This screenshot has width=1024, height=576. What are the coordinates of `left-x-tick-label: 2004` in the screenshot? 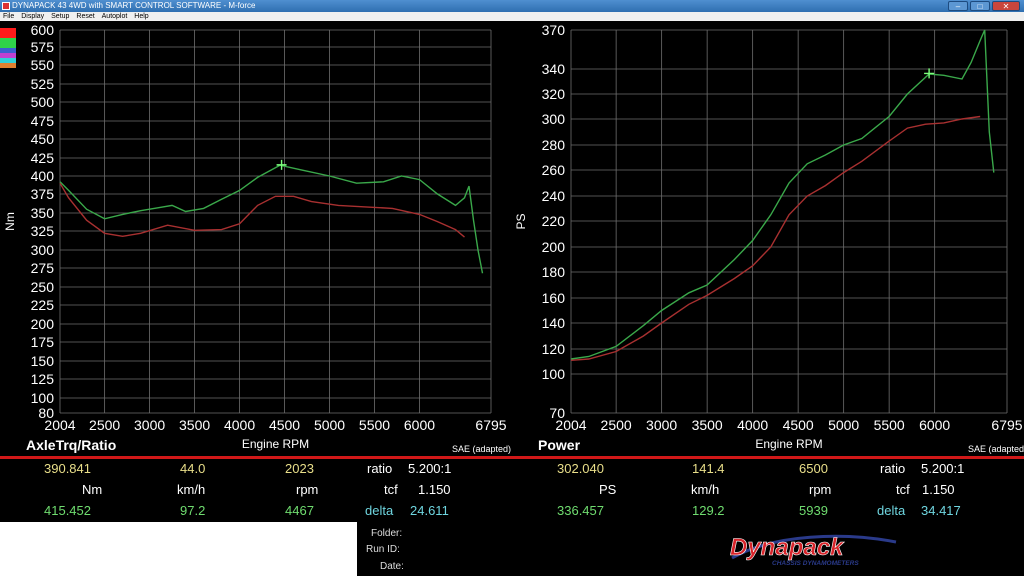 It's located at (59, 425).